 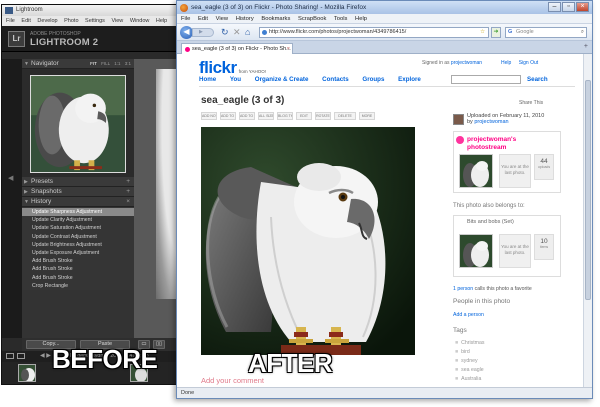 What do you see at coordinates (78, 237) in the screenshot?
I see `history-item: Update Contrast Adjustment` at bounding box center [78, 237].